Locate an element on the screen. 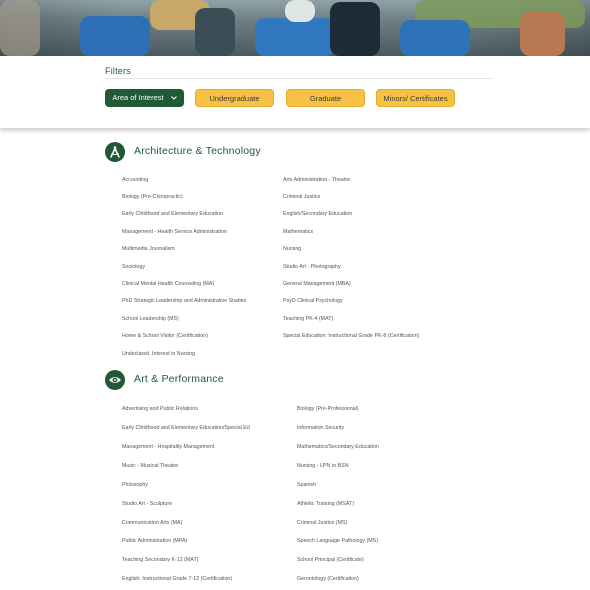 The image size is (590, 590). program-link: Advertising and Public Relations is located at coordinates (160, 409).